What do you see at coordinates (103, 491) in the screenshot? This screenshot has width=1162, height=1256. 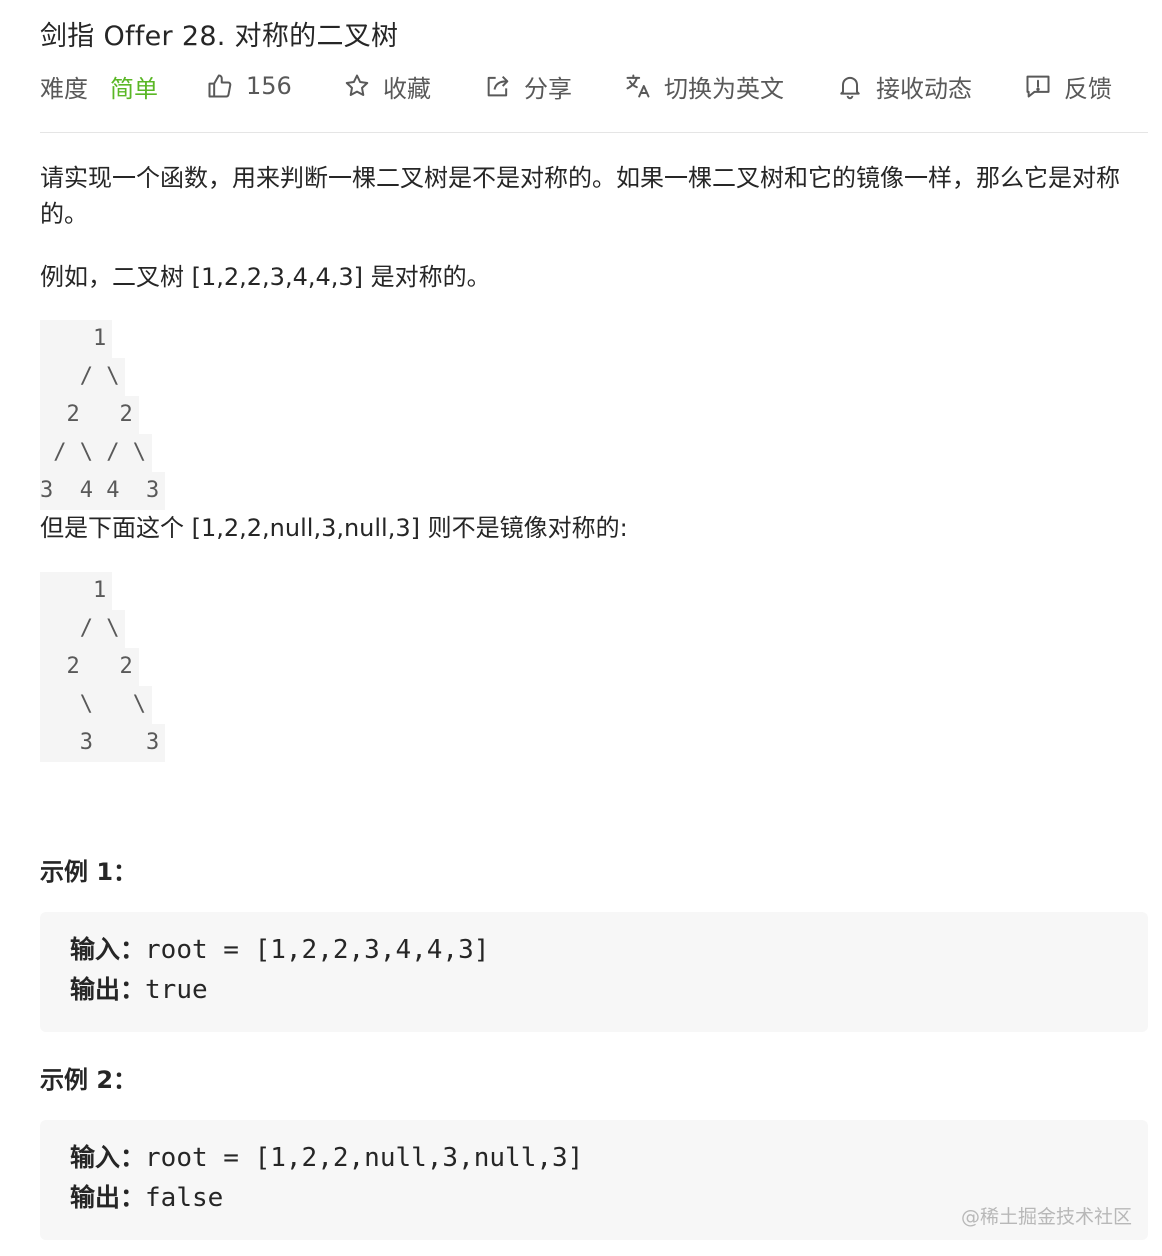 I see `tree-line: 3 4 4 3` at bounding box center [103, 491].